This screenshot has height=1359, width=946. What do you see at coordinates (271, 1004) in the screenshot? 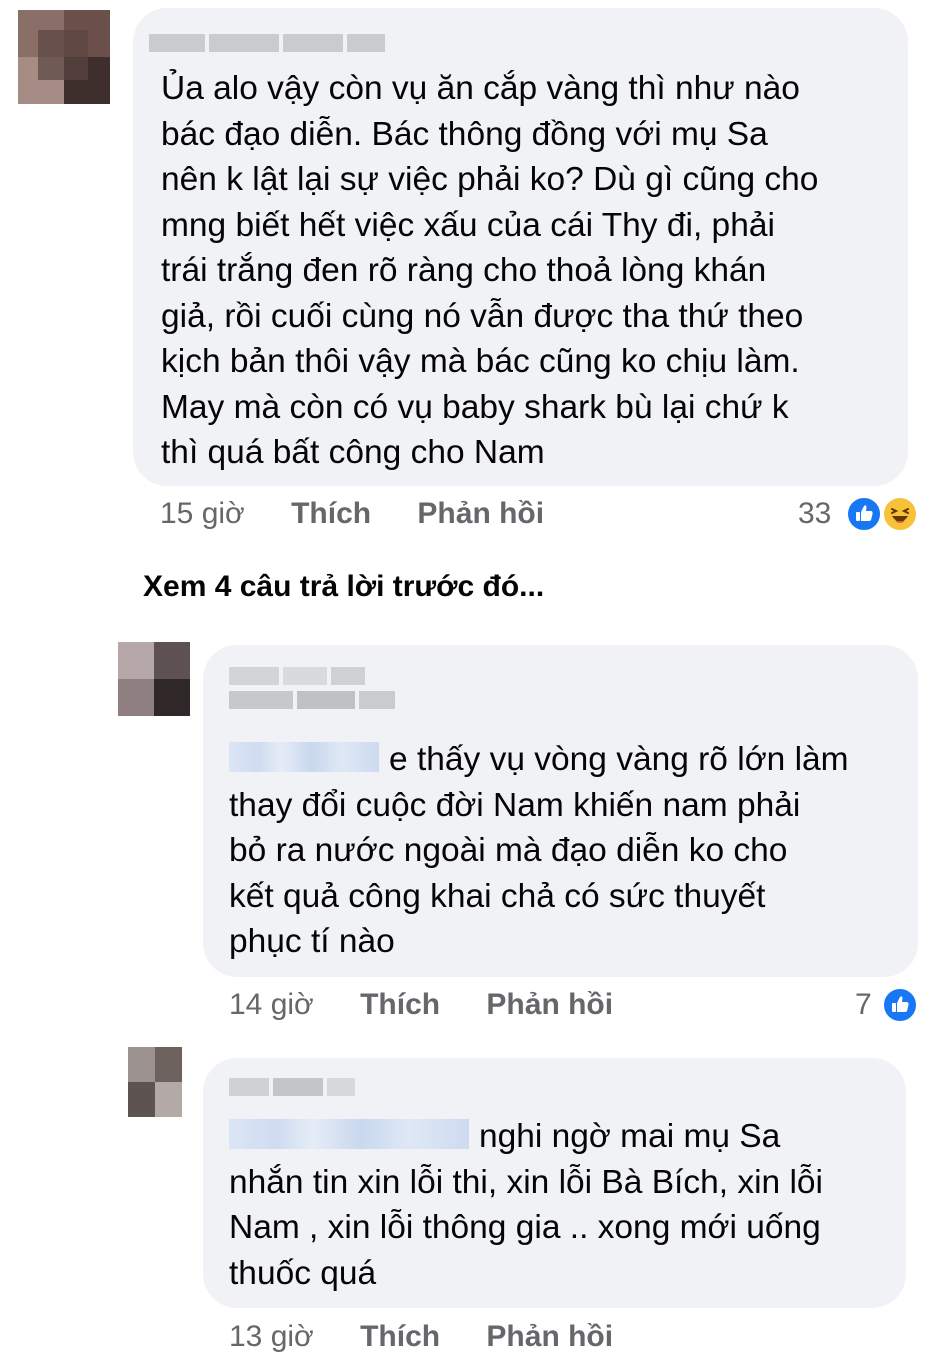
I see `comment-time: 14 giờ` at bounding box center [271, 1004].